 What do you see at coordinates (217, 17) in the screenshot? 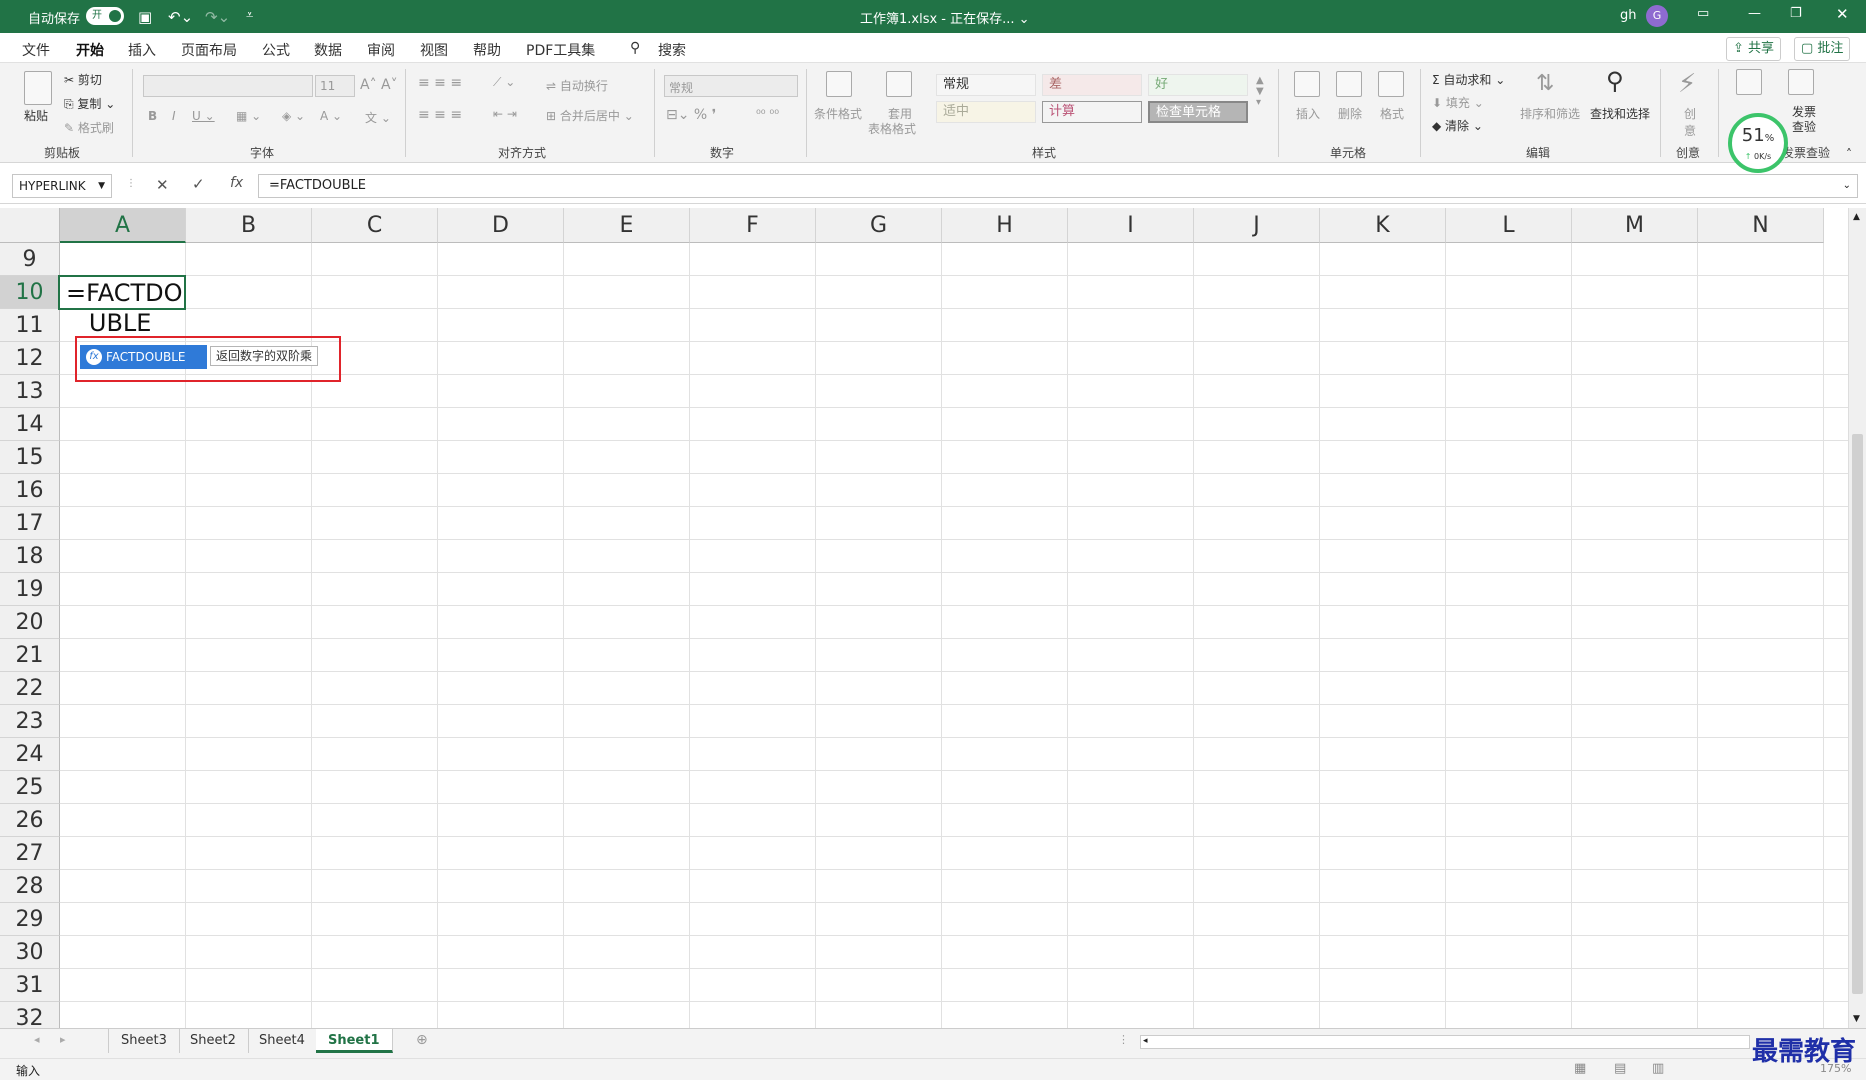
I see `redo-icon: ↷⌄` at bounding box center [217, 17].